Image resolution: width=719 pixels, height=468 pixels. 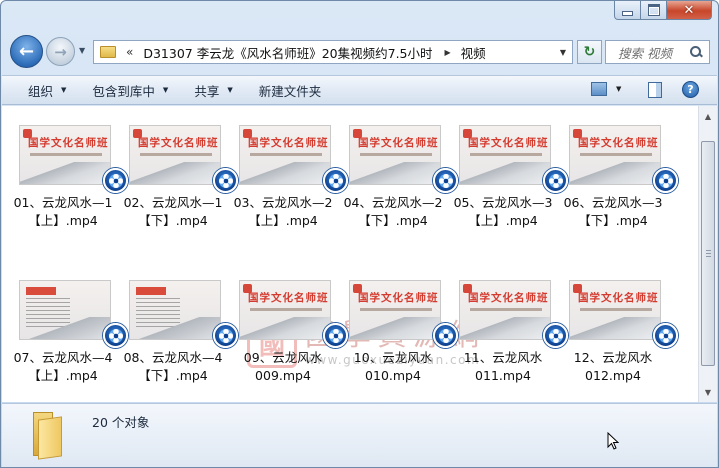 I want to click on file-item: 国学文化名师班 06、云龙风水—3 【下】.mp4, so click(x=617, y=176).